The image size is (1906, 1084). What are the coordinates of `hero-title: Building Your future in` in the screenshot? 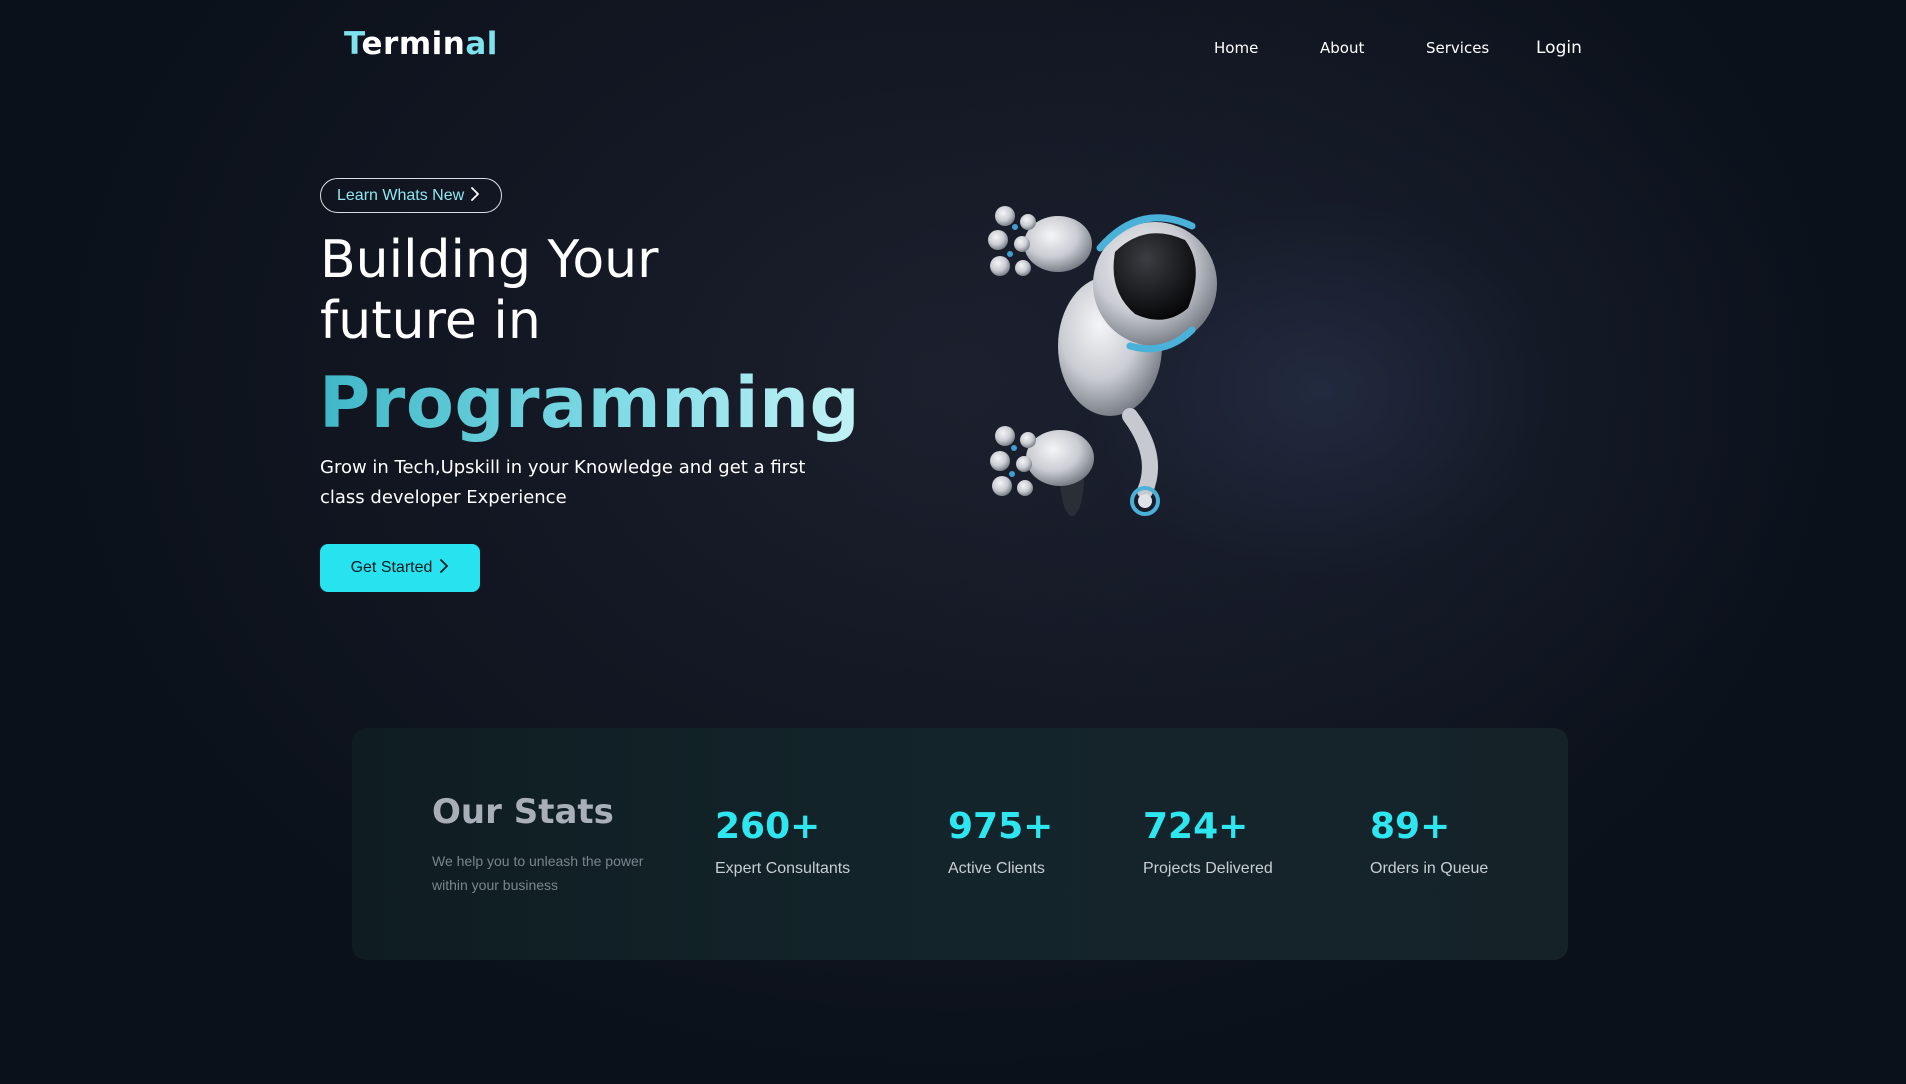 It's located at (580, 291).